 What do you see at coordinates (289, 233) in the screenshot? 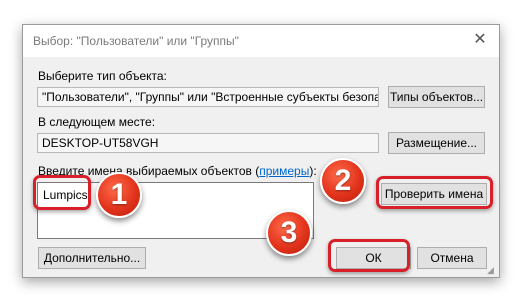
I see `step-3-badge: 3` at bounding box center [289, 233].